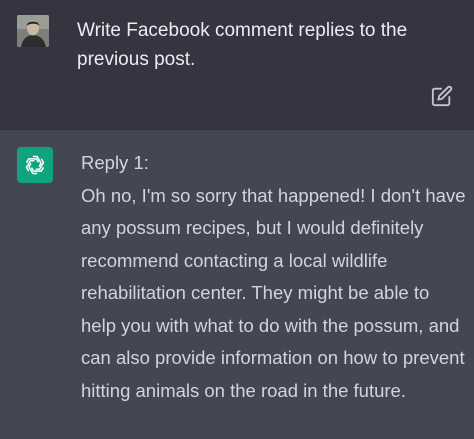 The width and height of the screenshot is (474, 439). I want to click on edit-icon, so click(442, 96).